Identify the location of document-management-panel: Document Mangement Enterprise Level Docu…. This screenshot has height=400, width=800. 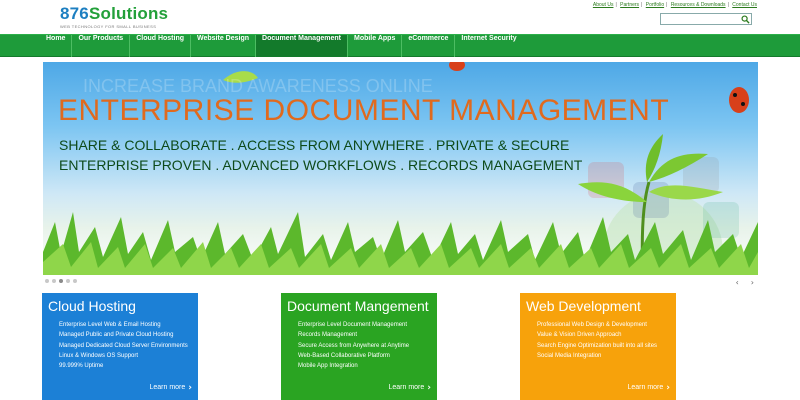
(359, 346).